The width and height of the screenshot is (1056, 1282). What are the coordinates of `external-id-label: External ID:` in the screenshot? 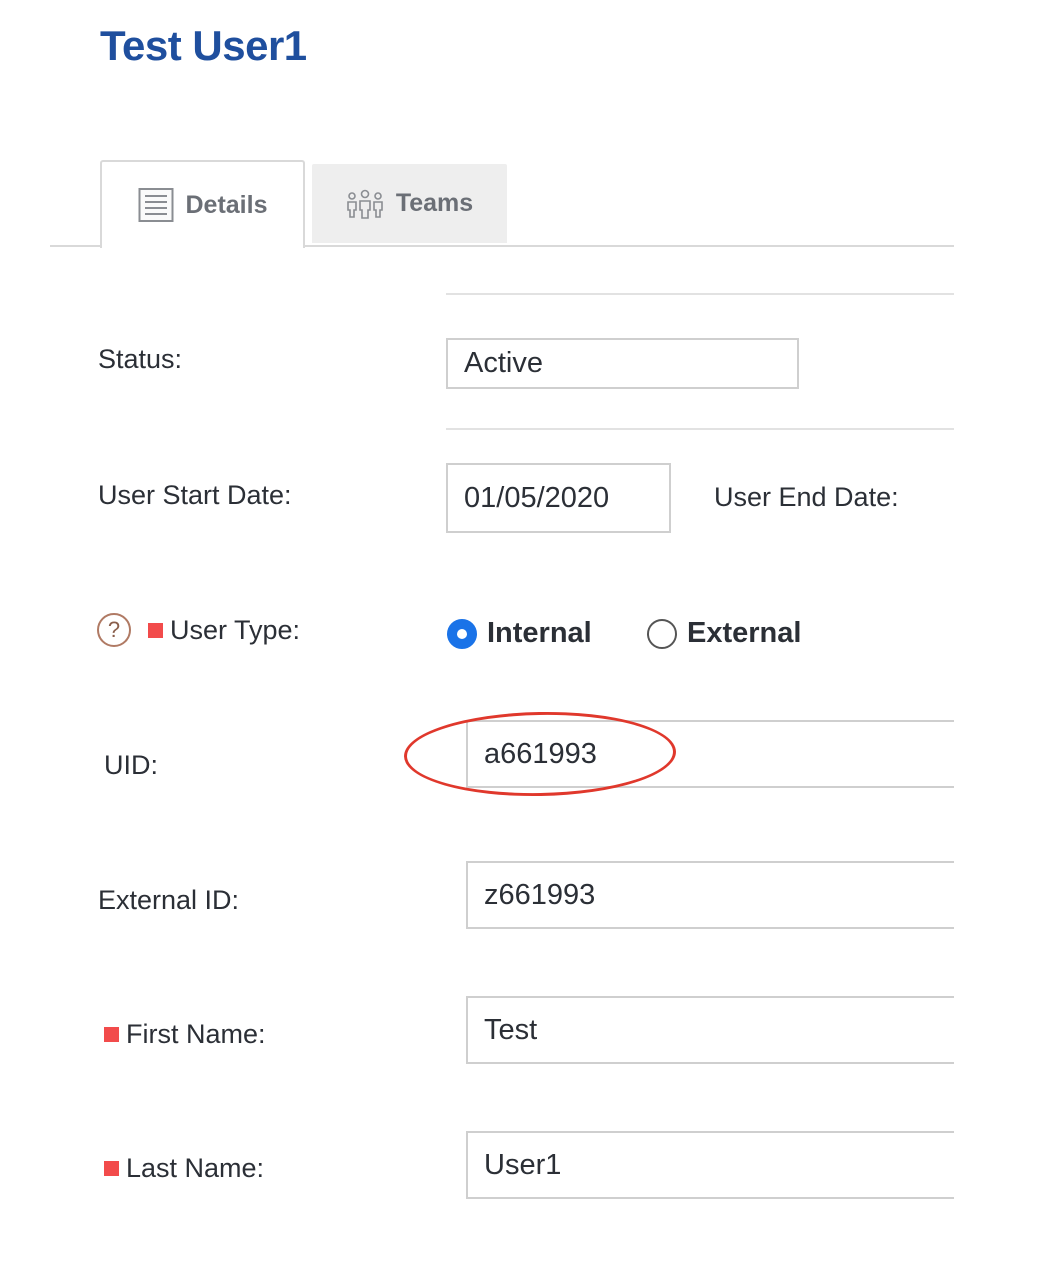 It's located at (168, 900).